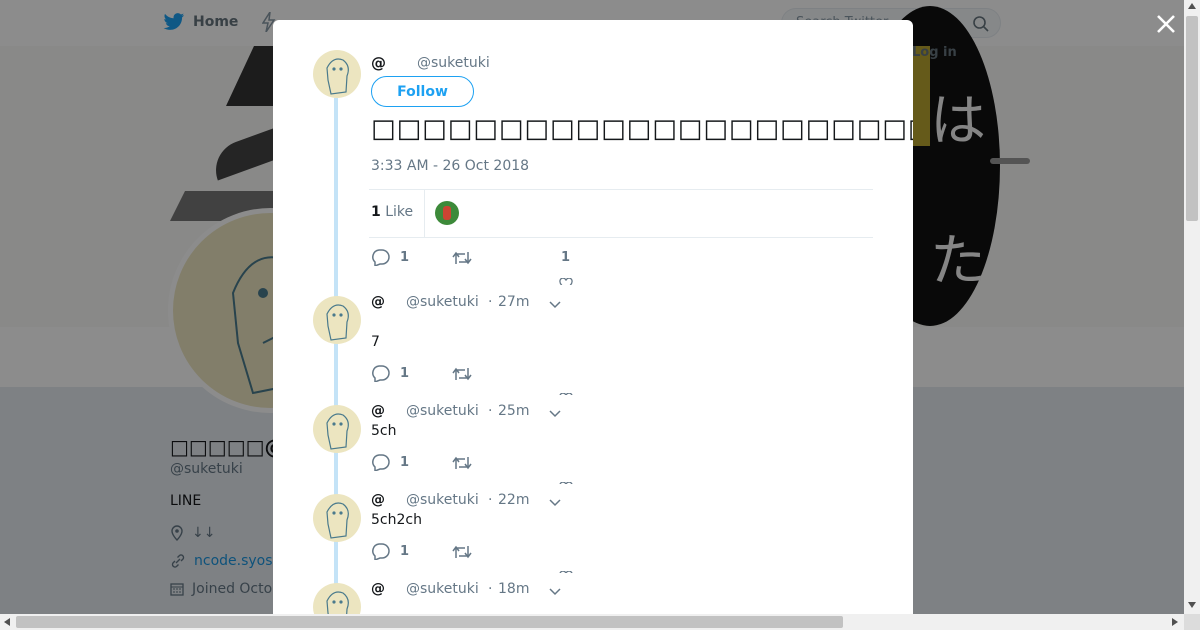 This screenshot has width=1200, height=630. Describe the element at coordinates (621, 213) in the screenshot. I see `tweet-stats: 1 Like` at that location.